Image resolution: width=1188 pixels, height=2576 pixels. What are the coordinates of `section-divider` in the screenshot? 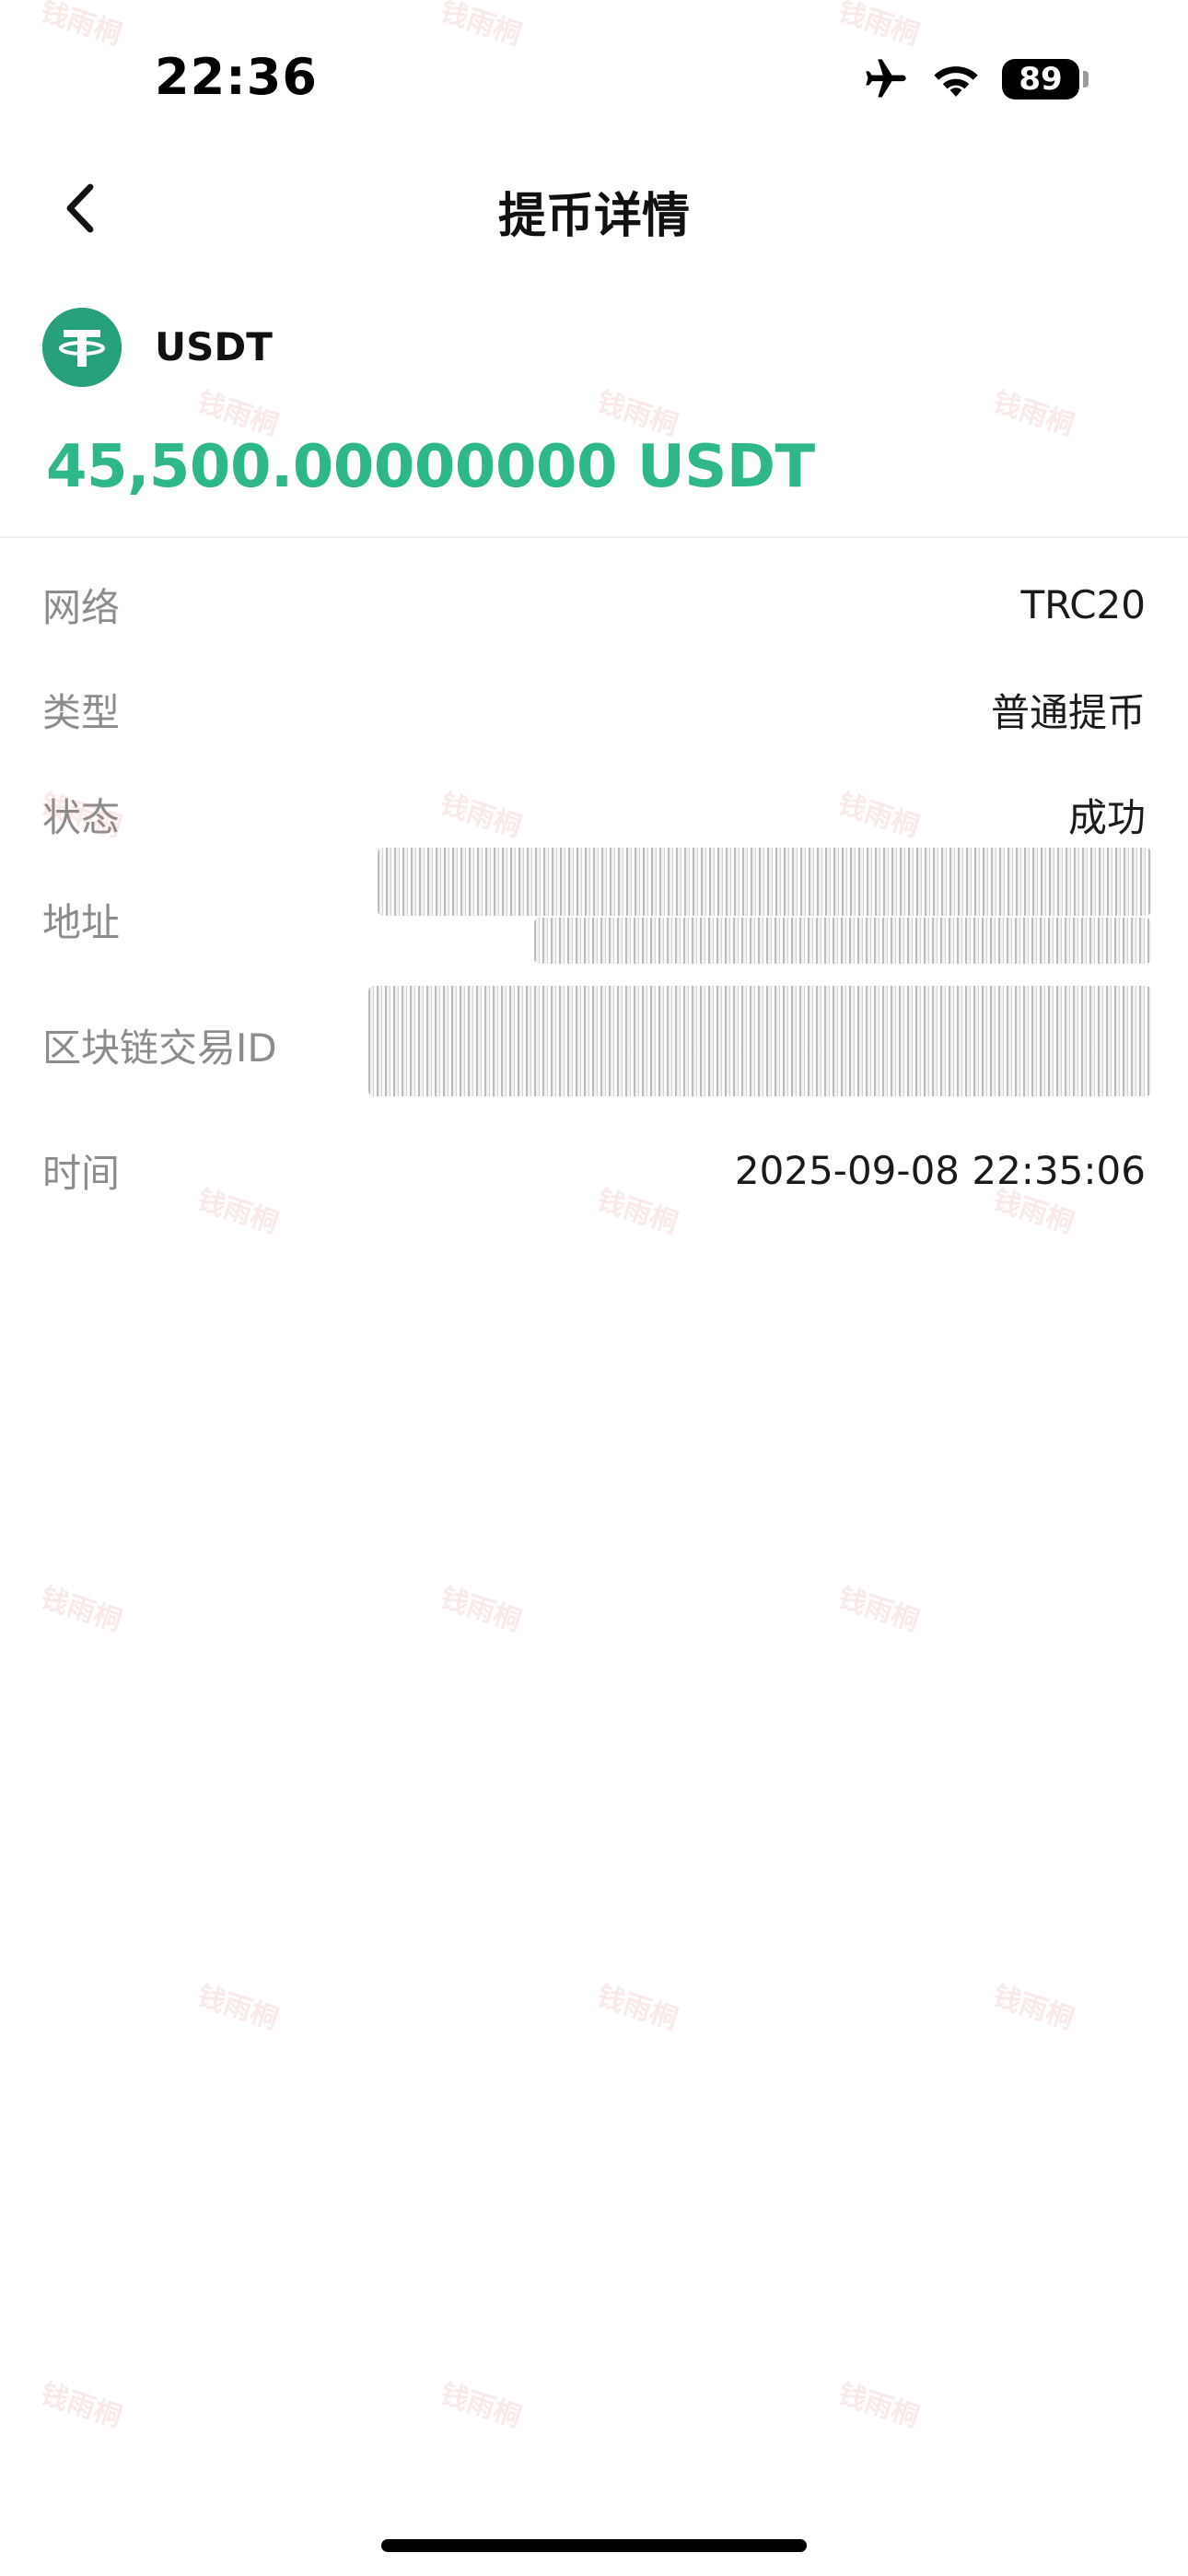 It's located at (594, 537).